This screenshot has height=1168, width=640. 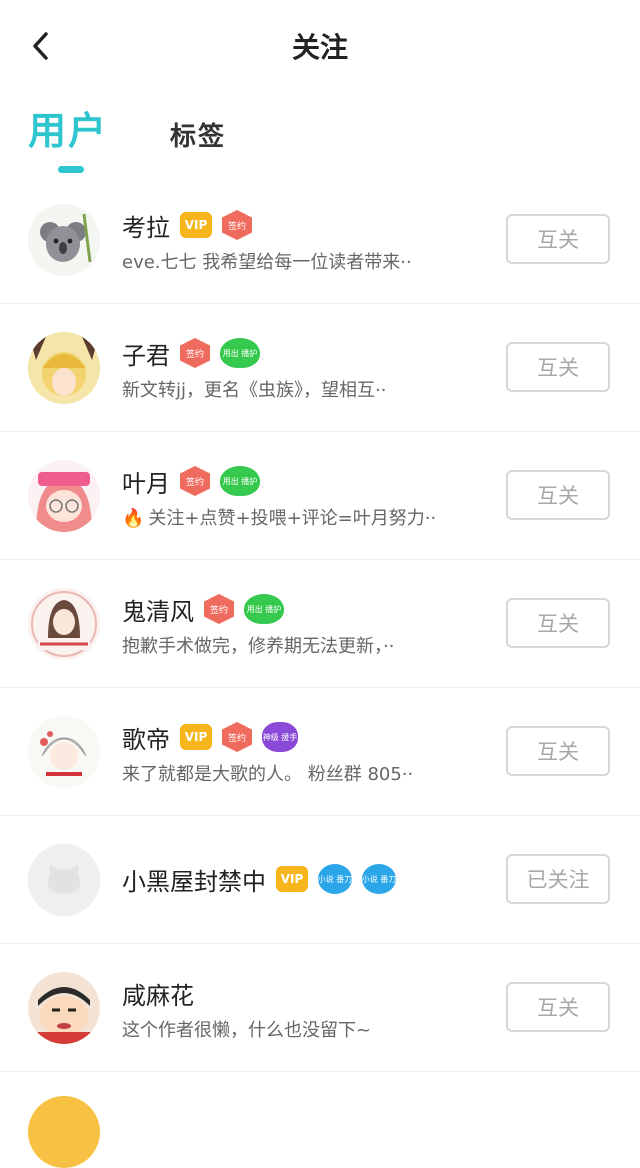 I want to click on purple-crown-badge: 神级 援手, so click(x=280, y=737).